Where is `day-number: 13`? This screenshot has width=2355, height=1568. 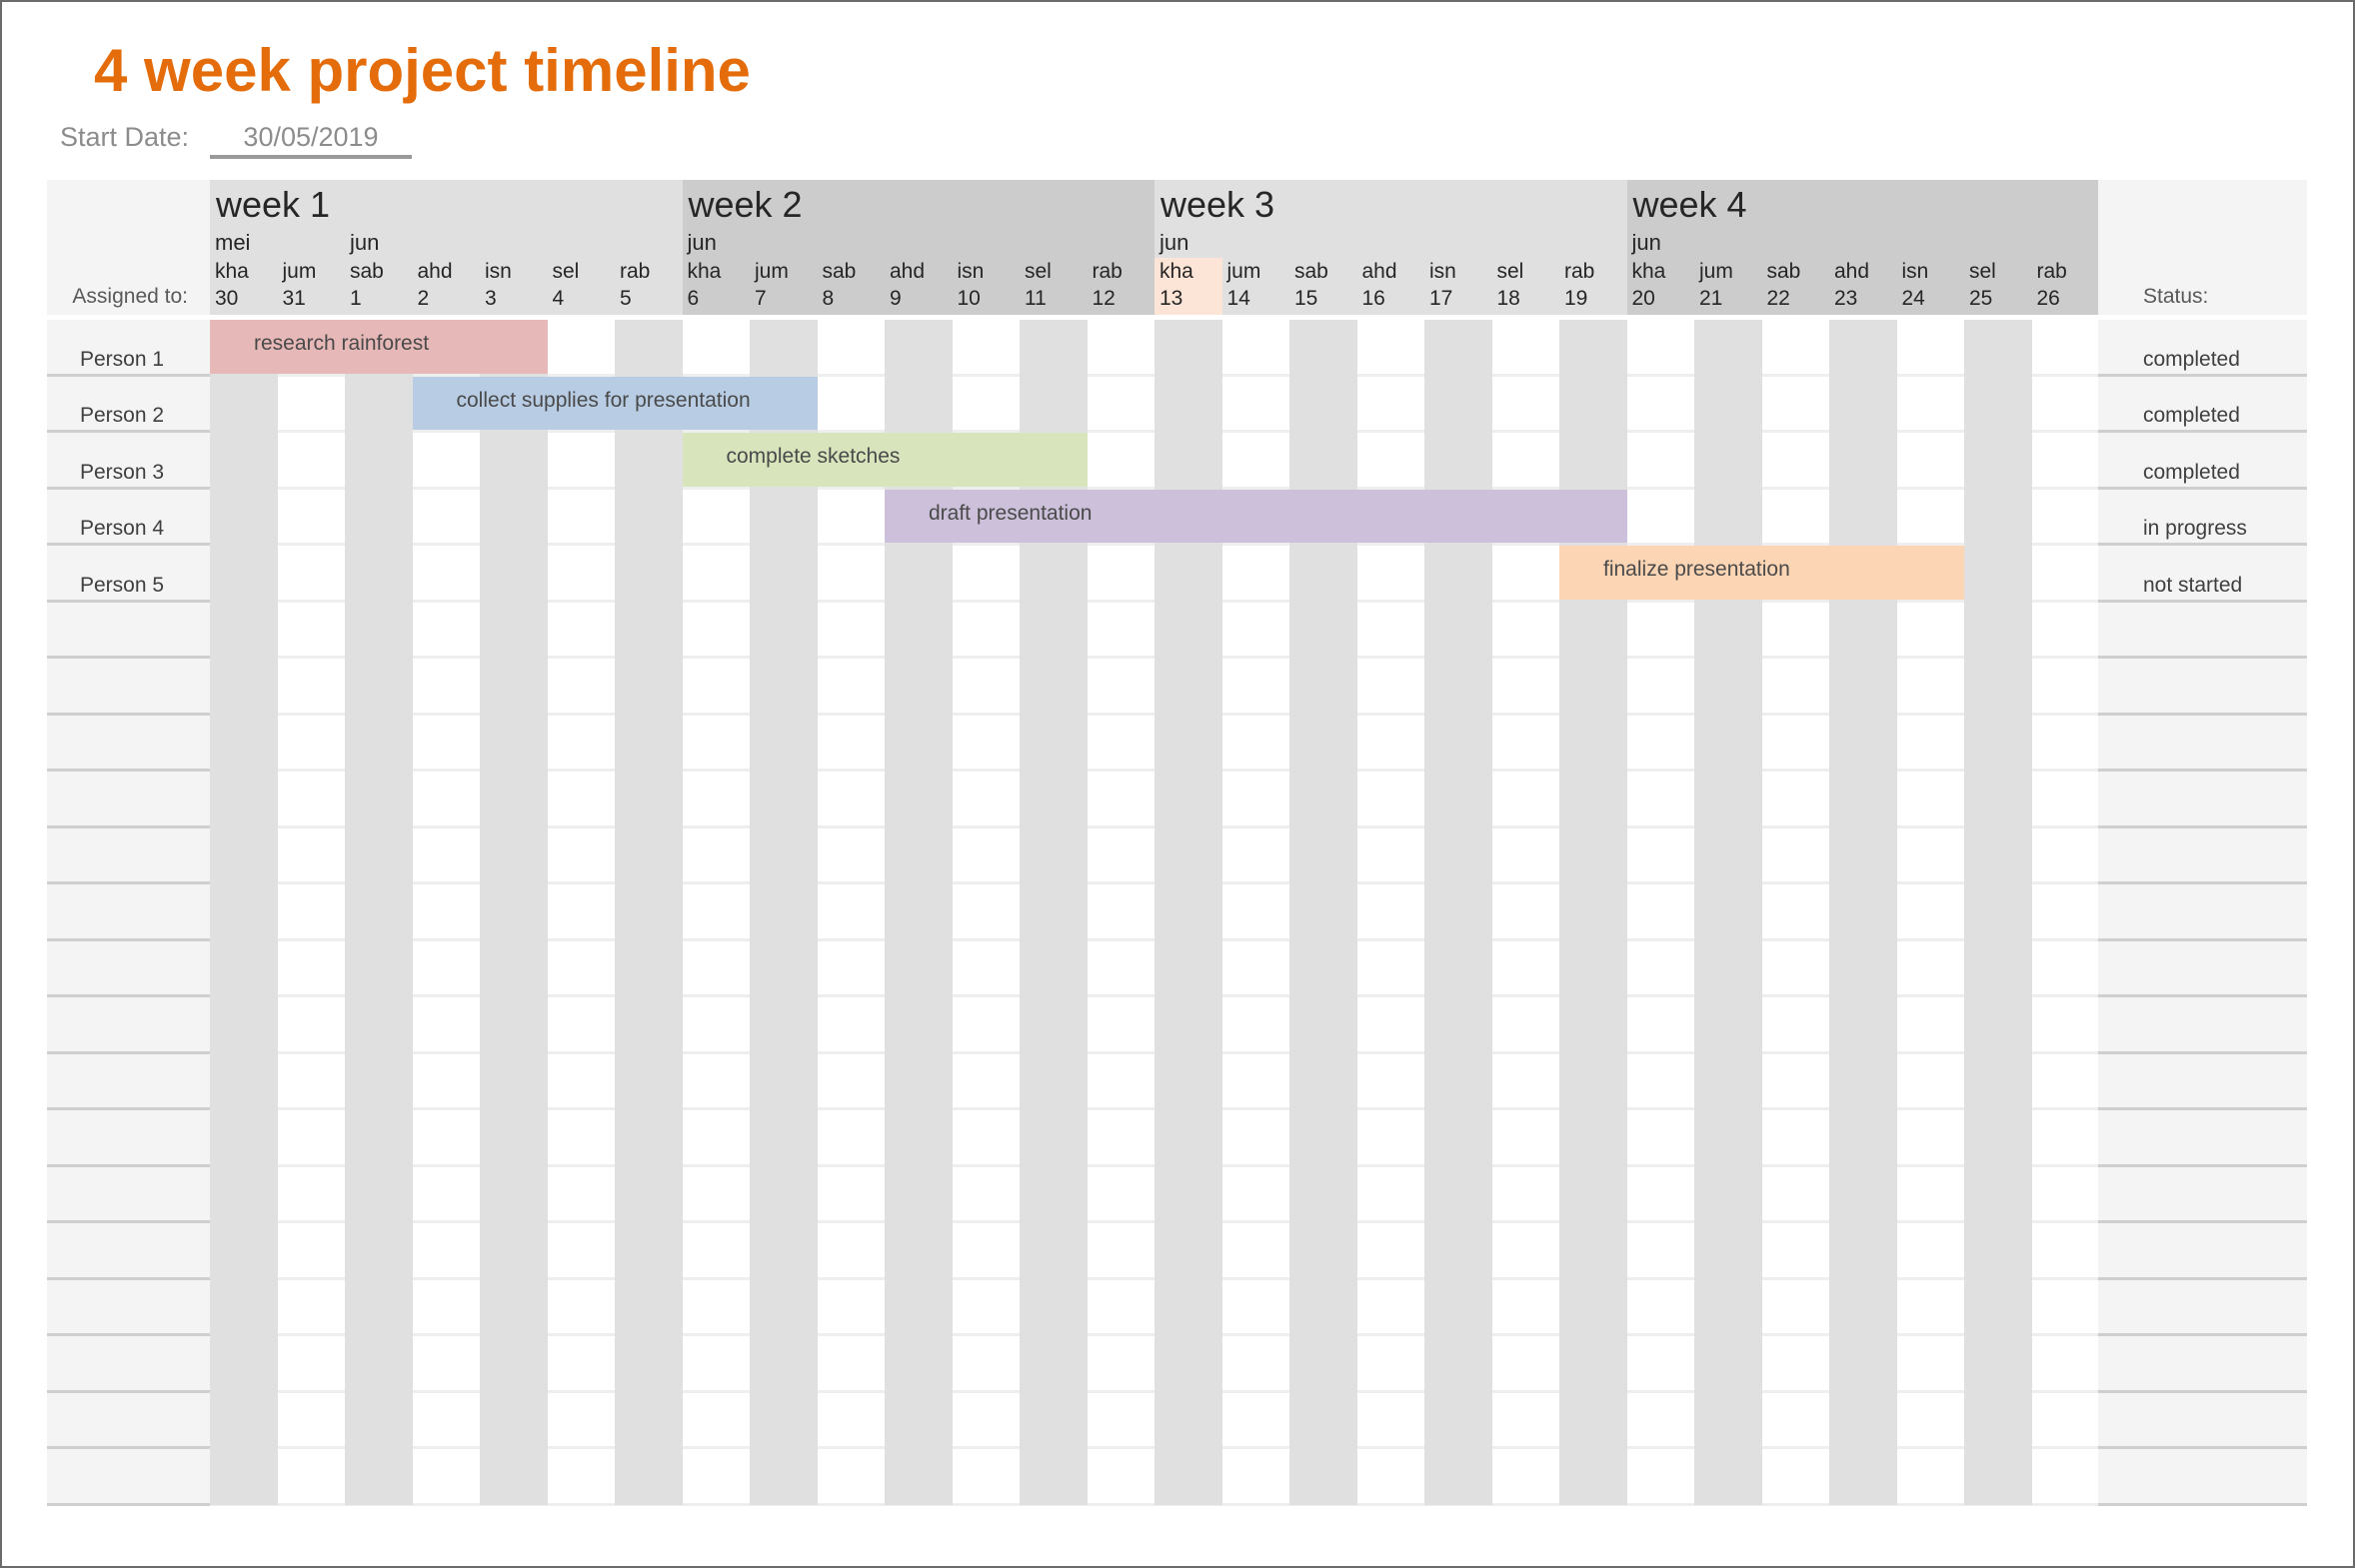 day-number: 13 is located at coordinates (1171, 299).